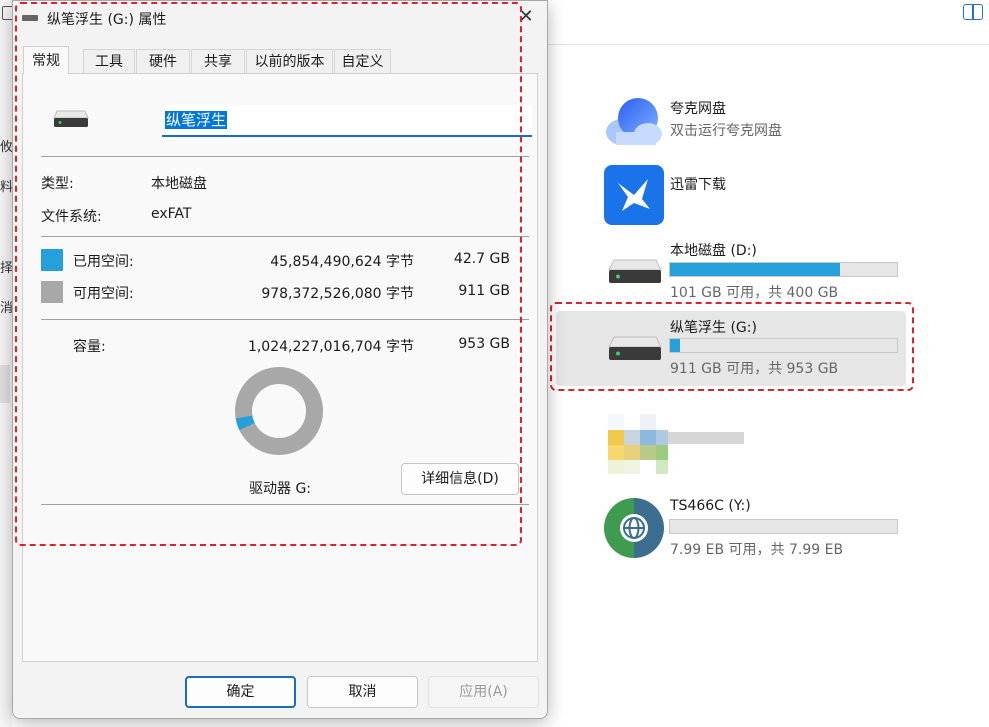  Describe the element at coordinates (483, 692) in the screenshot. I see `apply-button: 应用(A)` at that location.